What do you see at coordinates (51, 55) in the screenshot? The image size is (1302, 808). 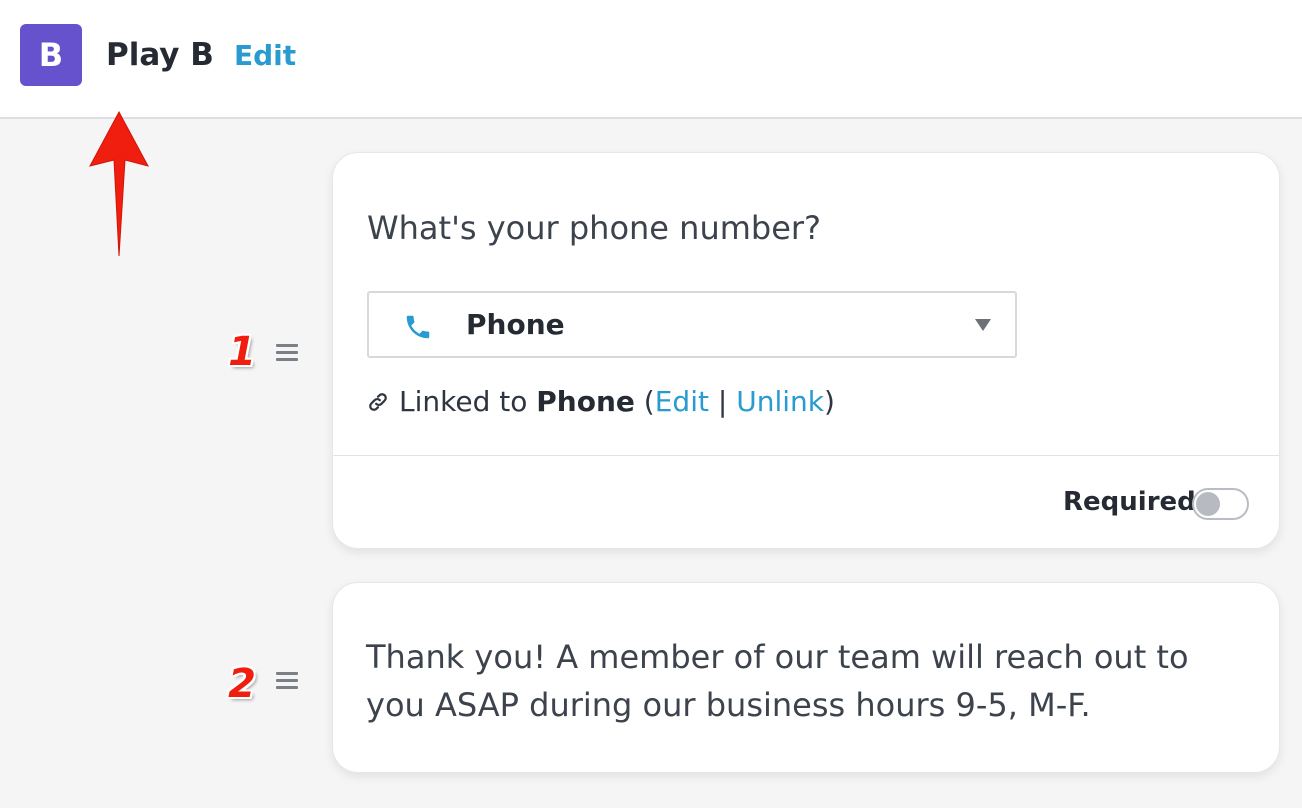 I see `play-avatar: B` at bounding box center [51, 55].